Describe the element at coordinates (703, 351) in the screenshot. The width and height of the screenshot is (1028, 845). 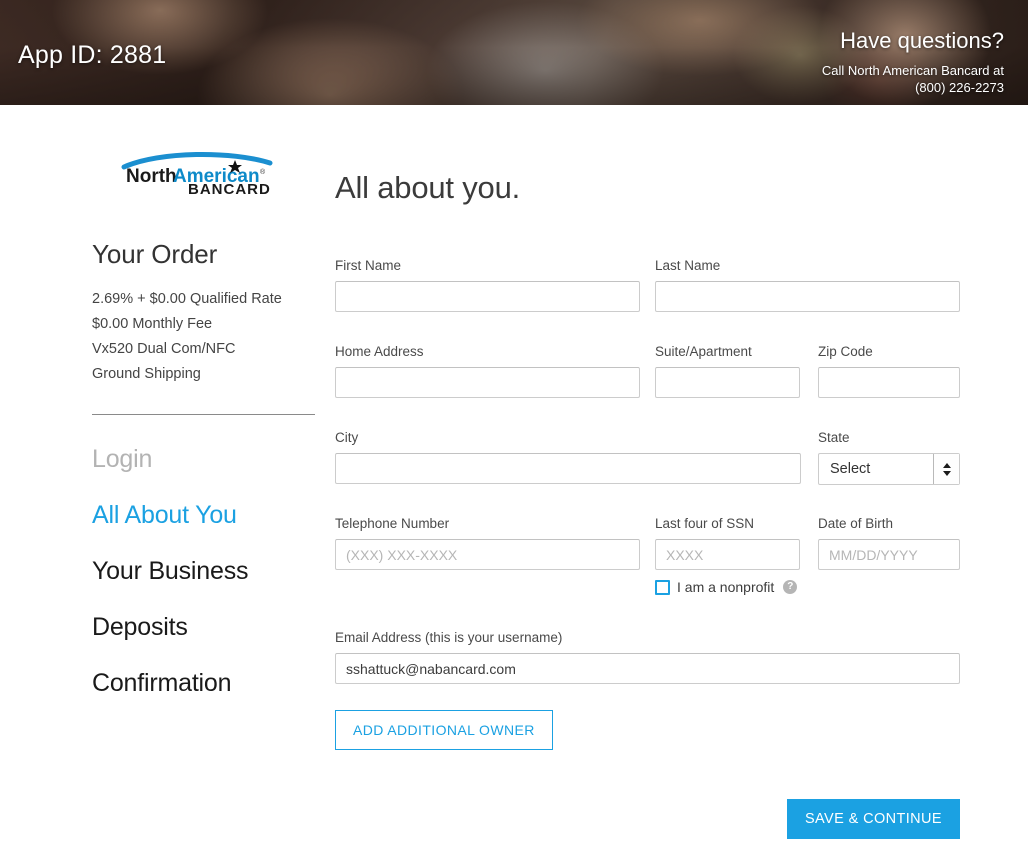
I see `suite-label: Suite/Apartment` at that location.